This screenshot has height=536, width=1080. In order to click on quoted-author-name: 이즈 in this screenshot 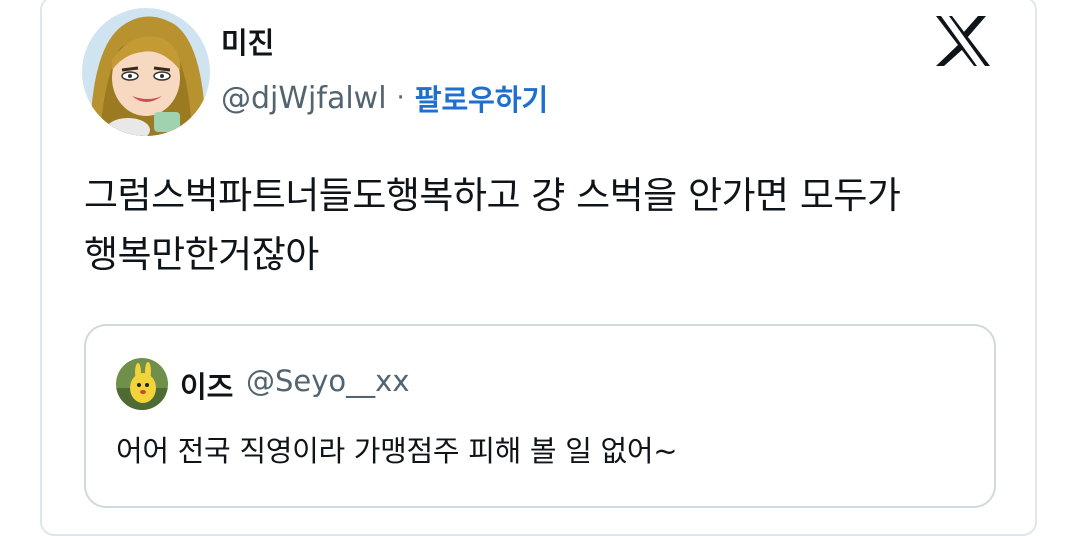, I will do `click(206, 385)`.